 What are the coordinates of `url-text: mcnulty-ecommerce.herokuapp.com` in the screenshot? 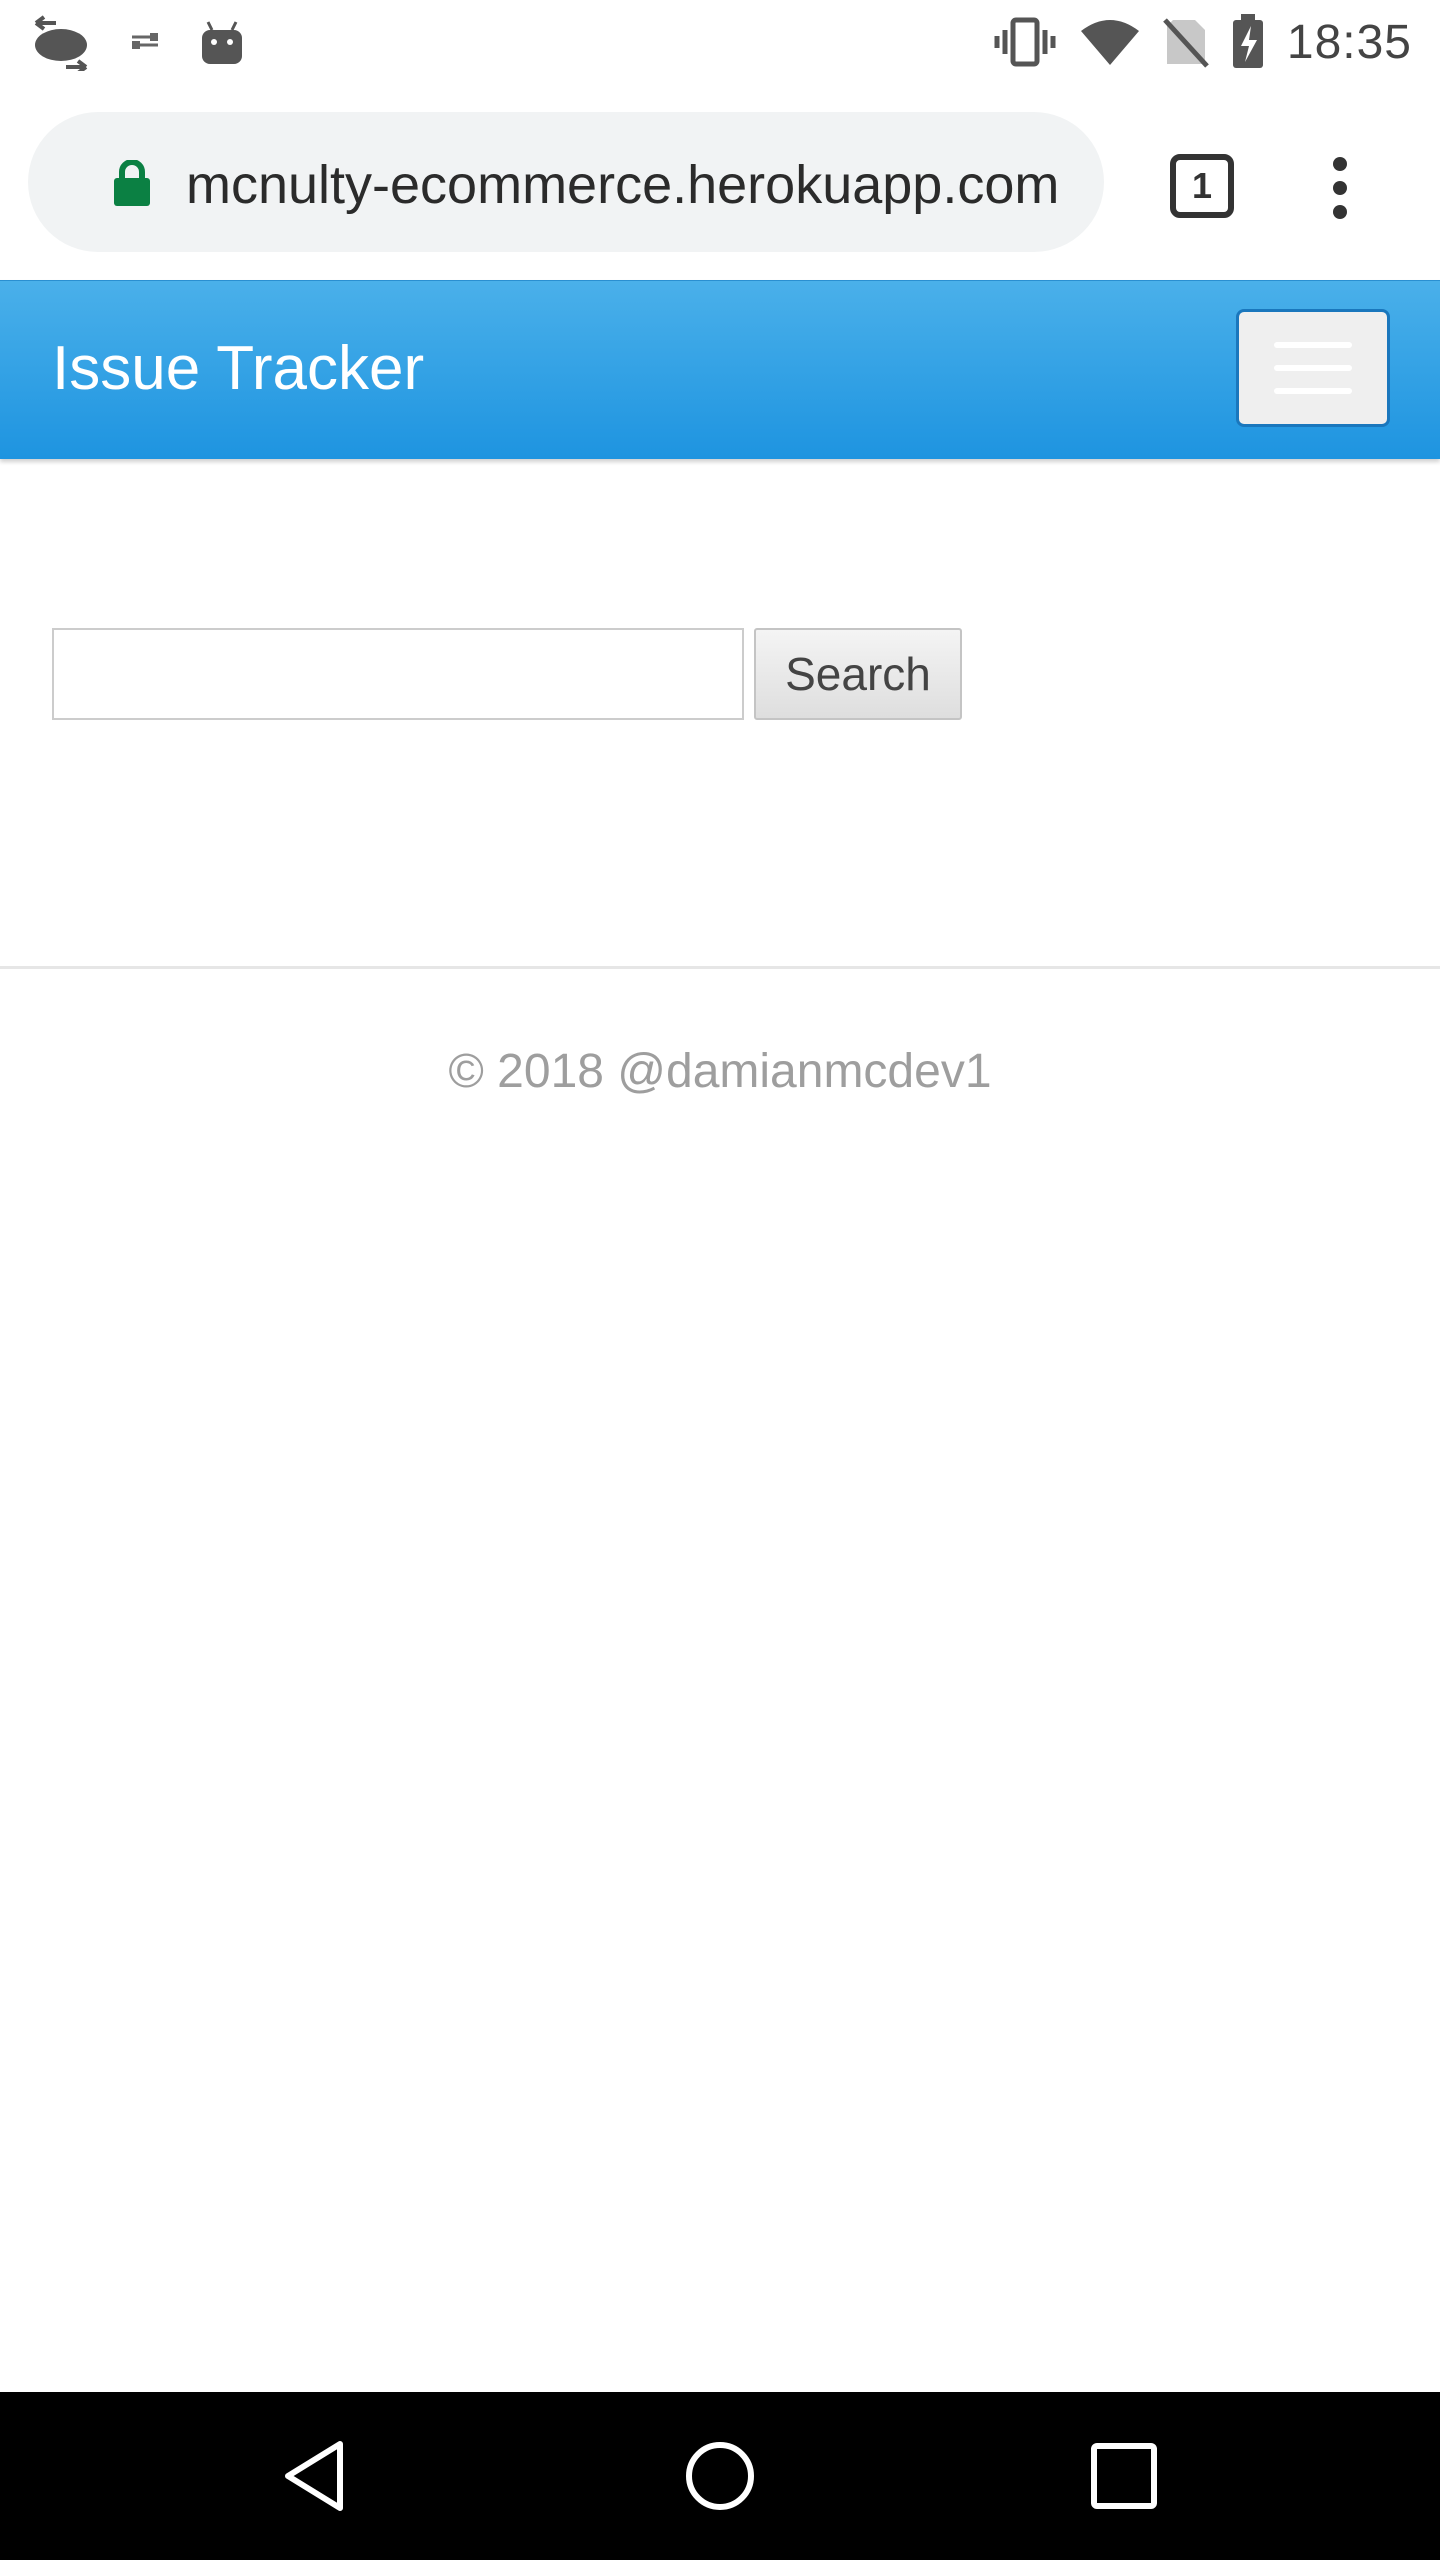 It's located at (622, 185).